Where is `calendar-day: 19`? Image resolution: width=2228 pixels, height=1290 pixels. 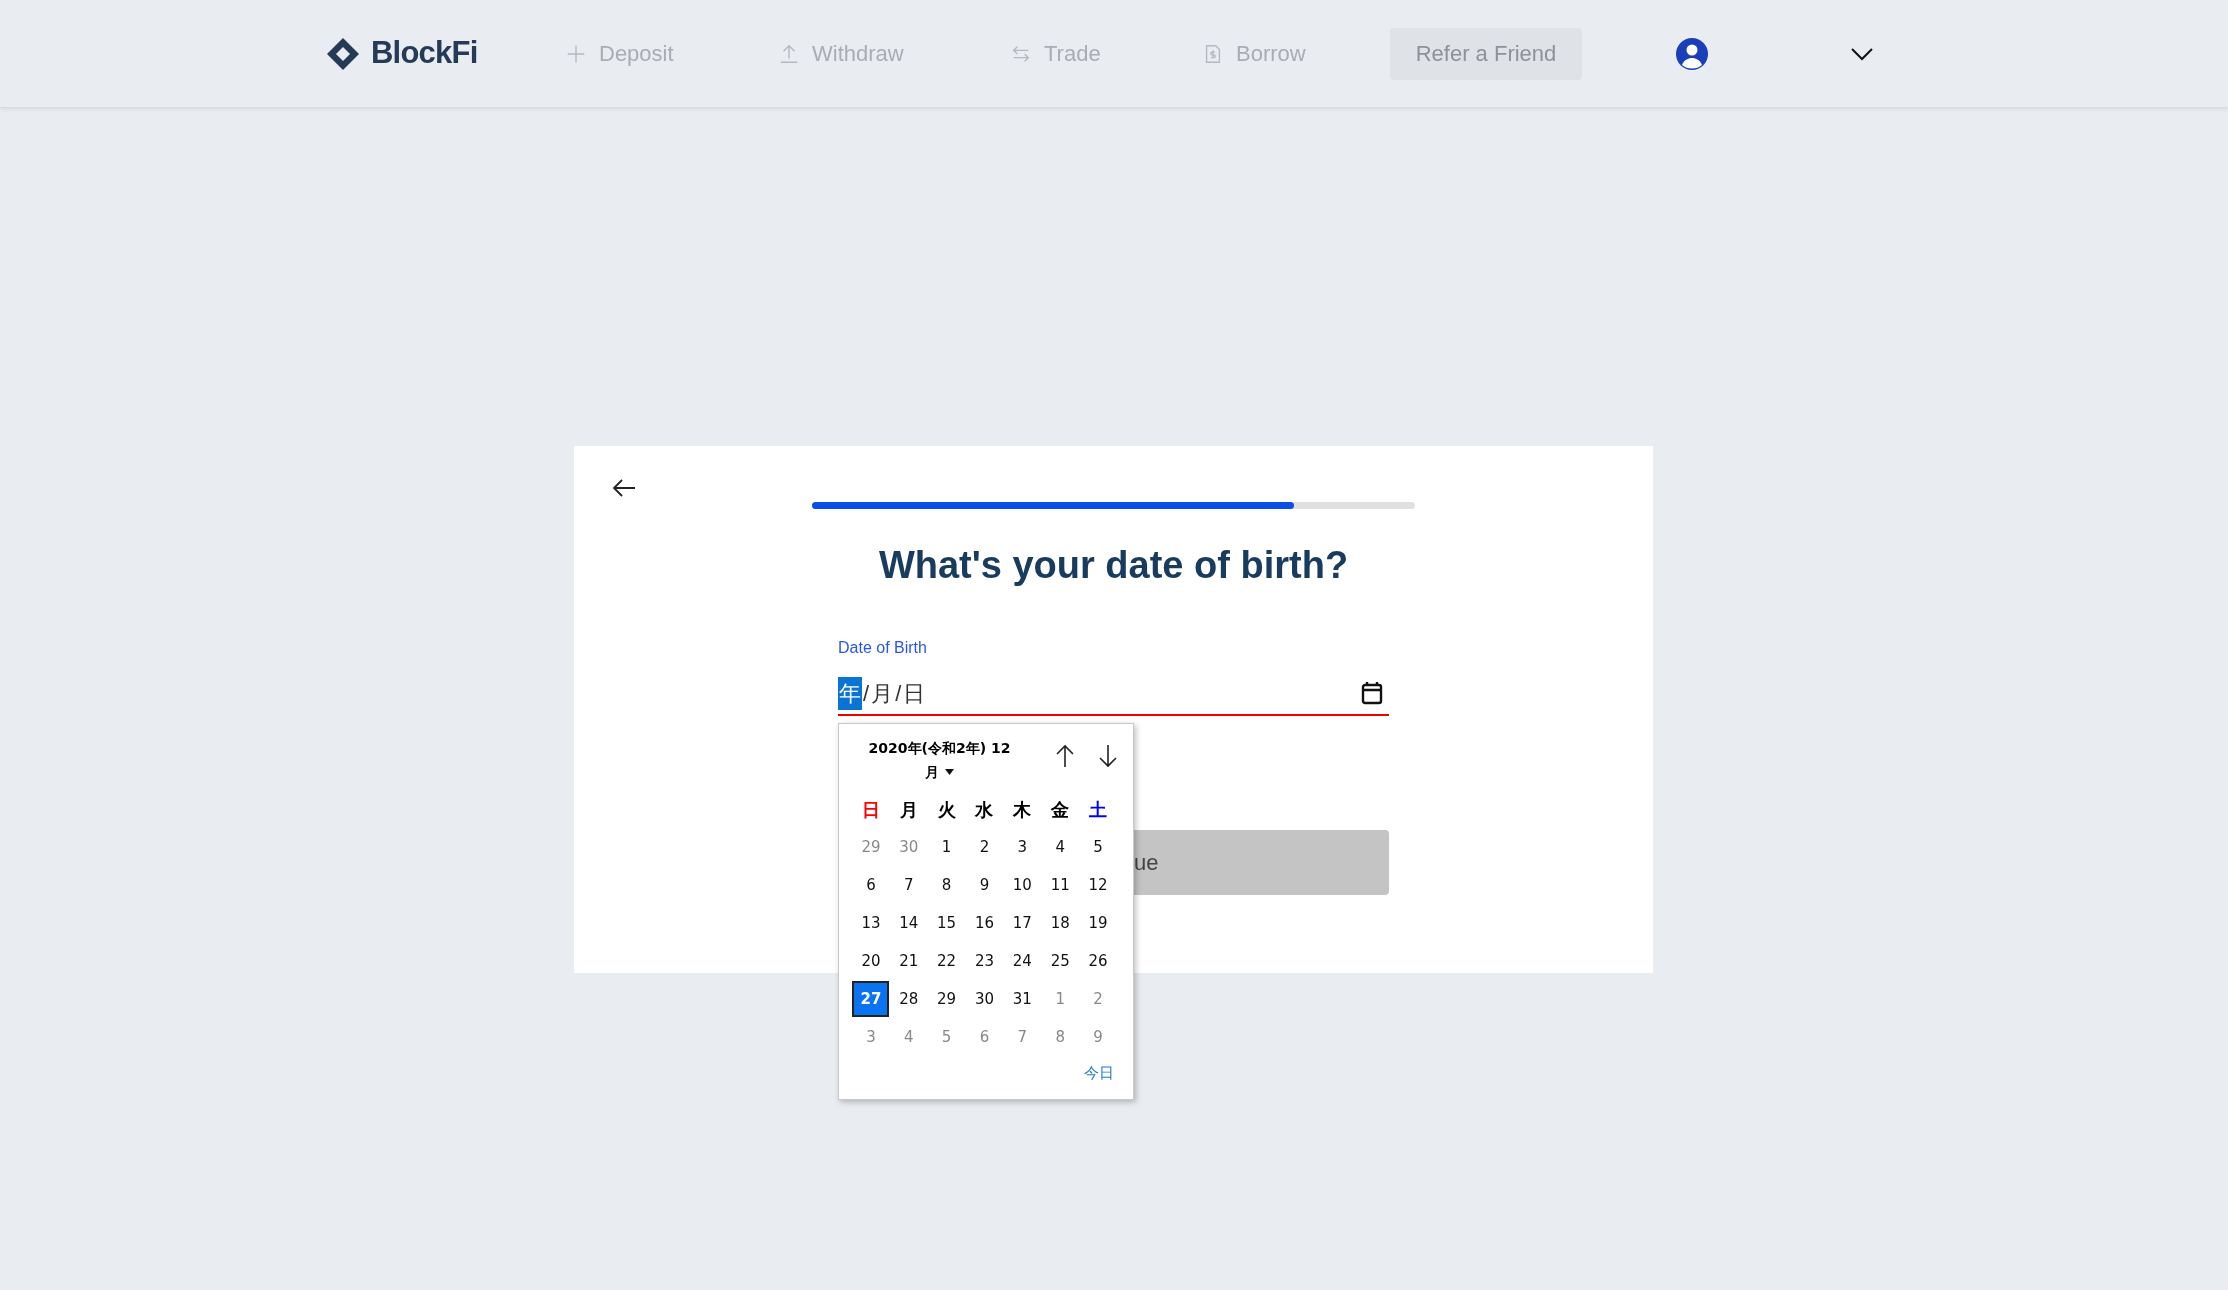
calendar-day: 19 is located at coordinates (1098, 923).